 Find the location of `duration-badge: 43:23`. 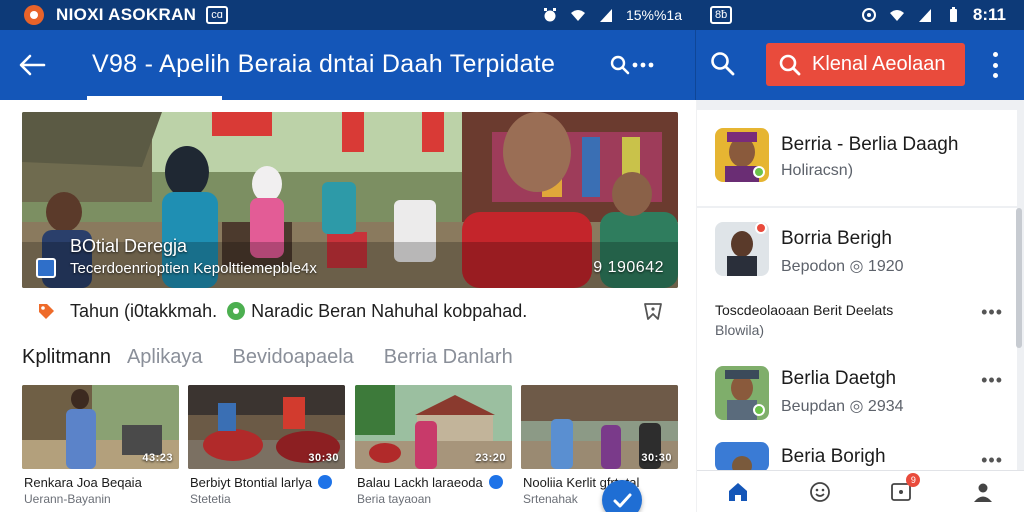

duration-badge: 43:23 is located at coordinates (157, 458).